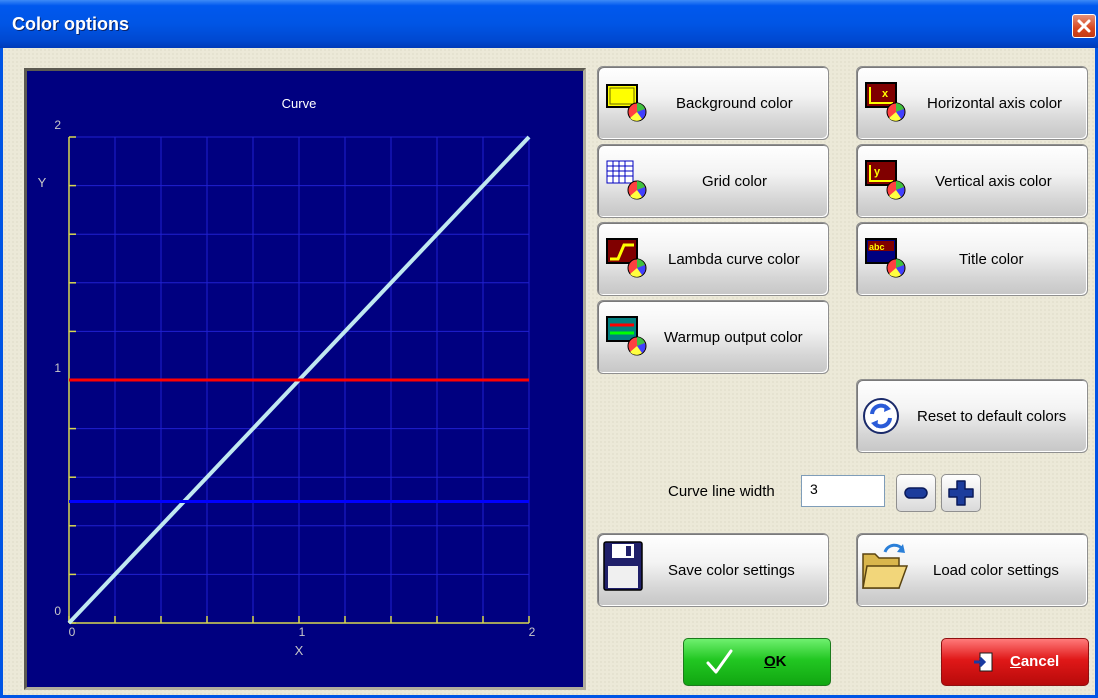  Describe the element at coordinates (734, 259) in the screenshot. I see `lambda-curve-color-label: Lambda curve color` at that location.